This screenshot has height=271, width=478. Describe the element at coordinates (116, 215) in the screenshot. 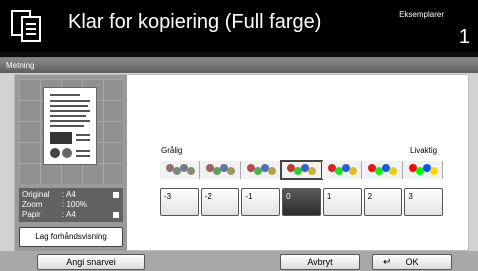

I see `paper-tray-icon` at that location.